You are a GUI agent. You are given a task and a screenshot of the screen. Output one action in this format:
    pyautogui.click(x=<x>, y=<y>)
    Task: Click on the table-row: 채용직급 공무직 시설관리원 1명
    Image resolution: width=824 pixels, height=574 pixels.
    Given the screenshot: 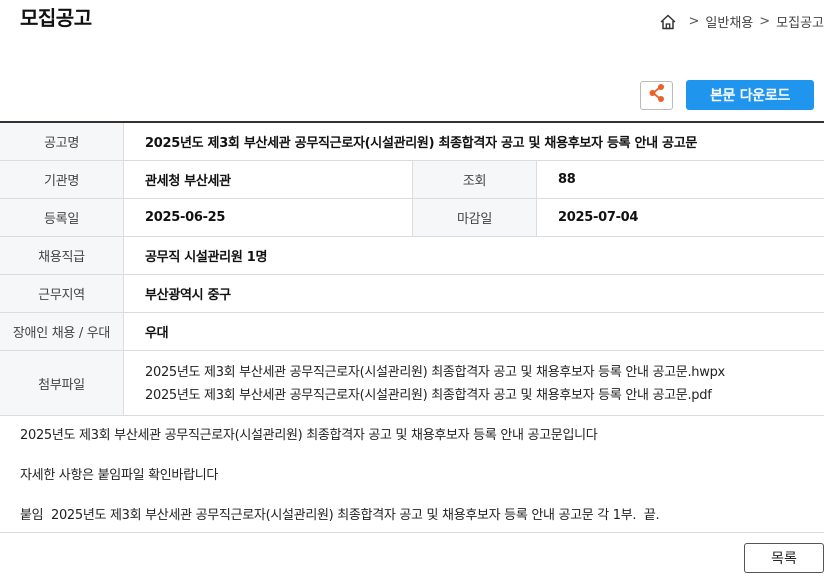 What is the action you would take?
    pyautogui.click(x=412, y=255)
    